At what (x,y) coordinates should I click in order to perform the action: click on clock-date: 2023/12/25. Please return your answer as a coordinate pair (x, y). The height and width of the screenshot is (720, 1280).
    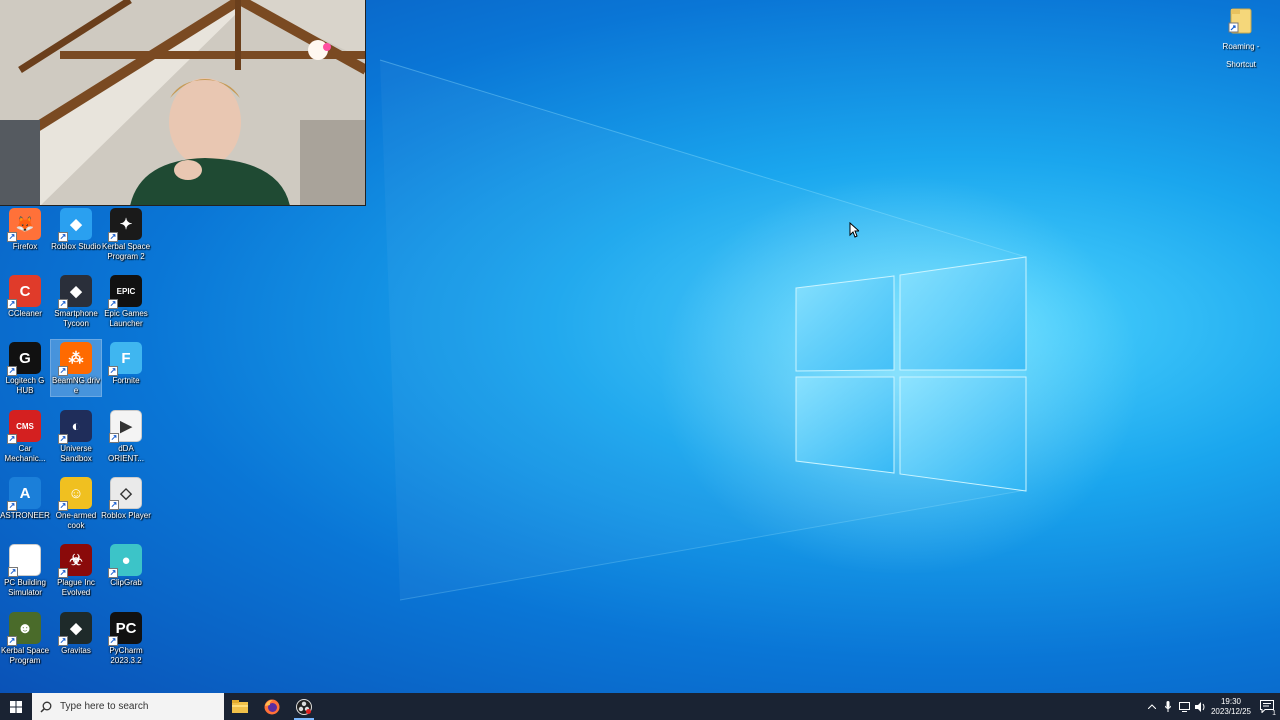
    Looking at the image, I should click on (1231, 711).